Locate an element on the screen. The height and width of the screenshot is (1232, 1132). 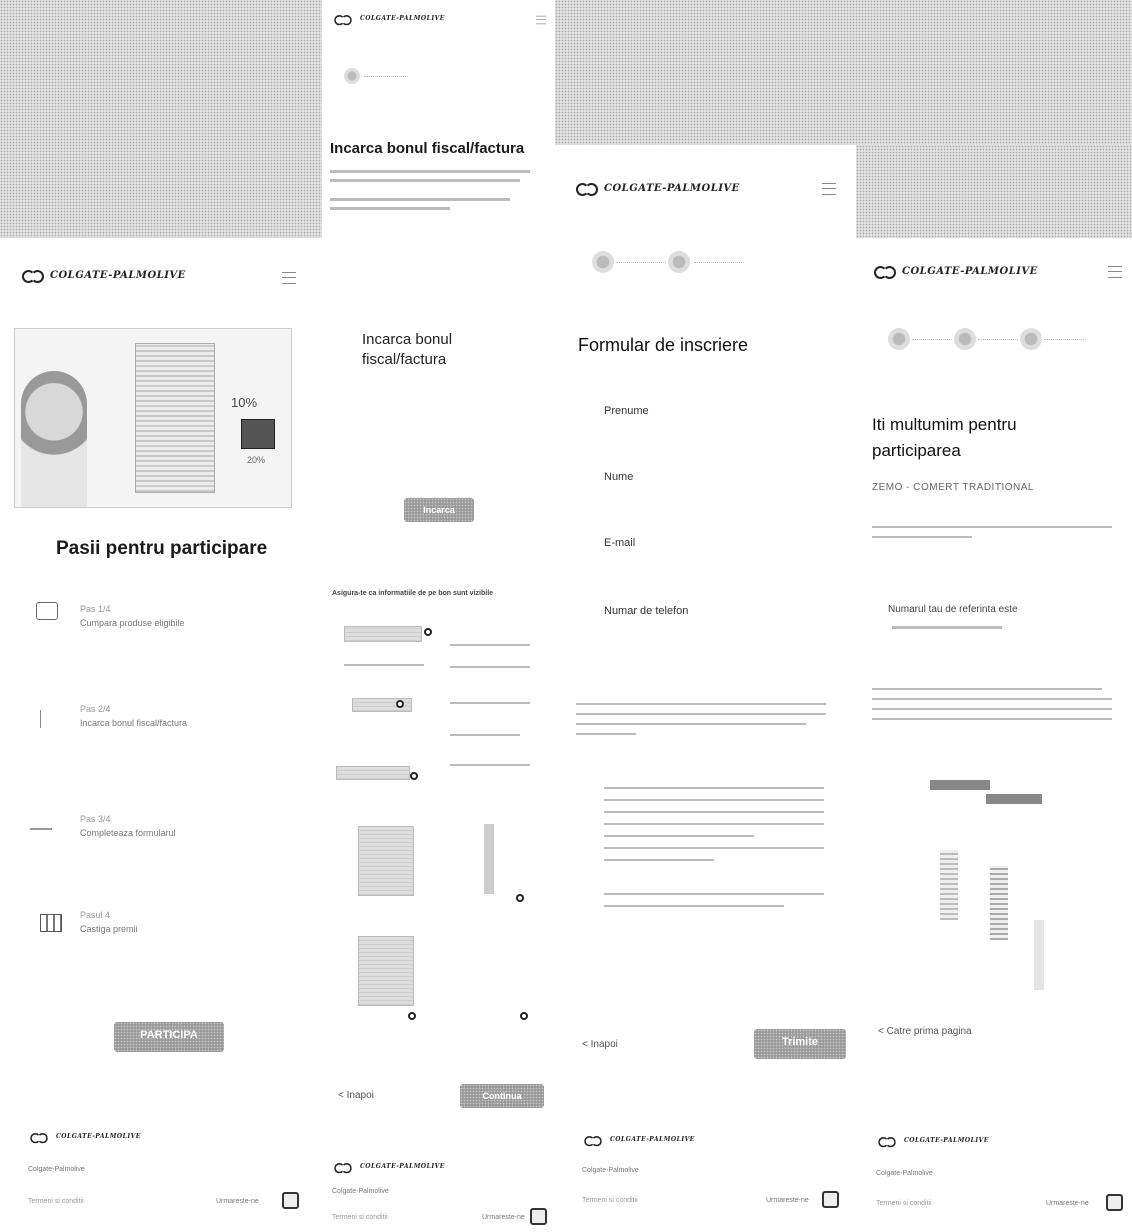
receipt-photo-bad is located at coordinates (489, 859).